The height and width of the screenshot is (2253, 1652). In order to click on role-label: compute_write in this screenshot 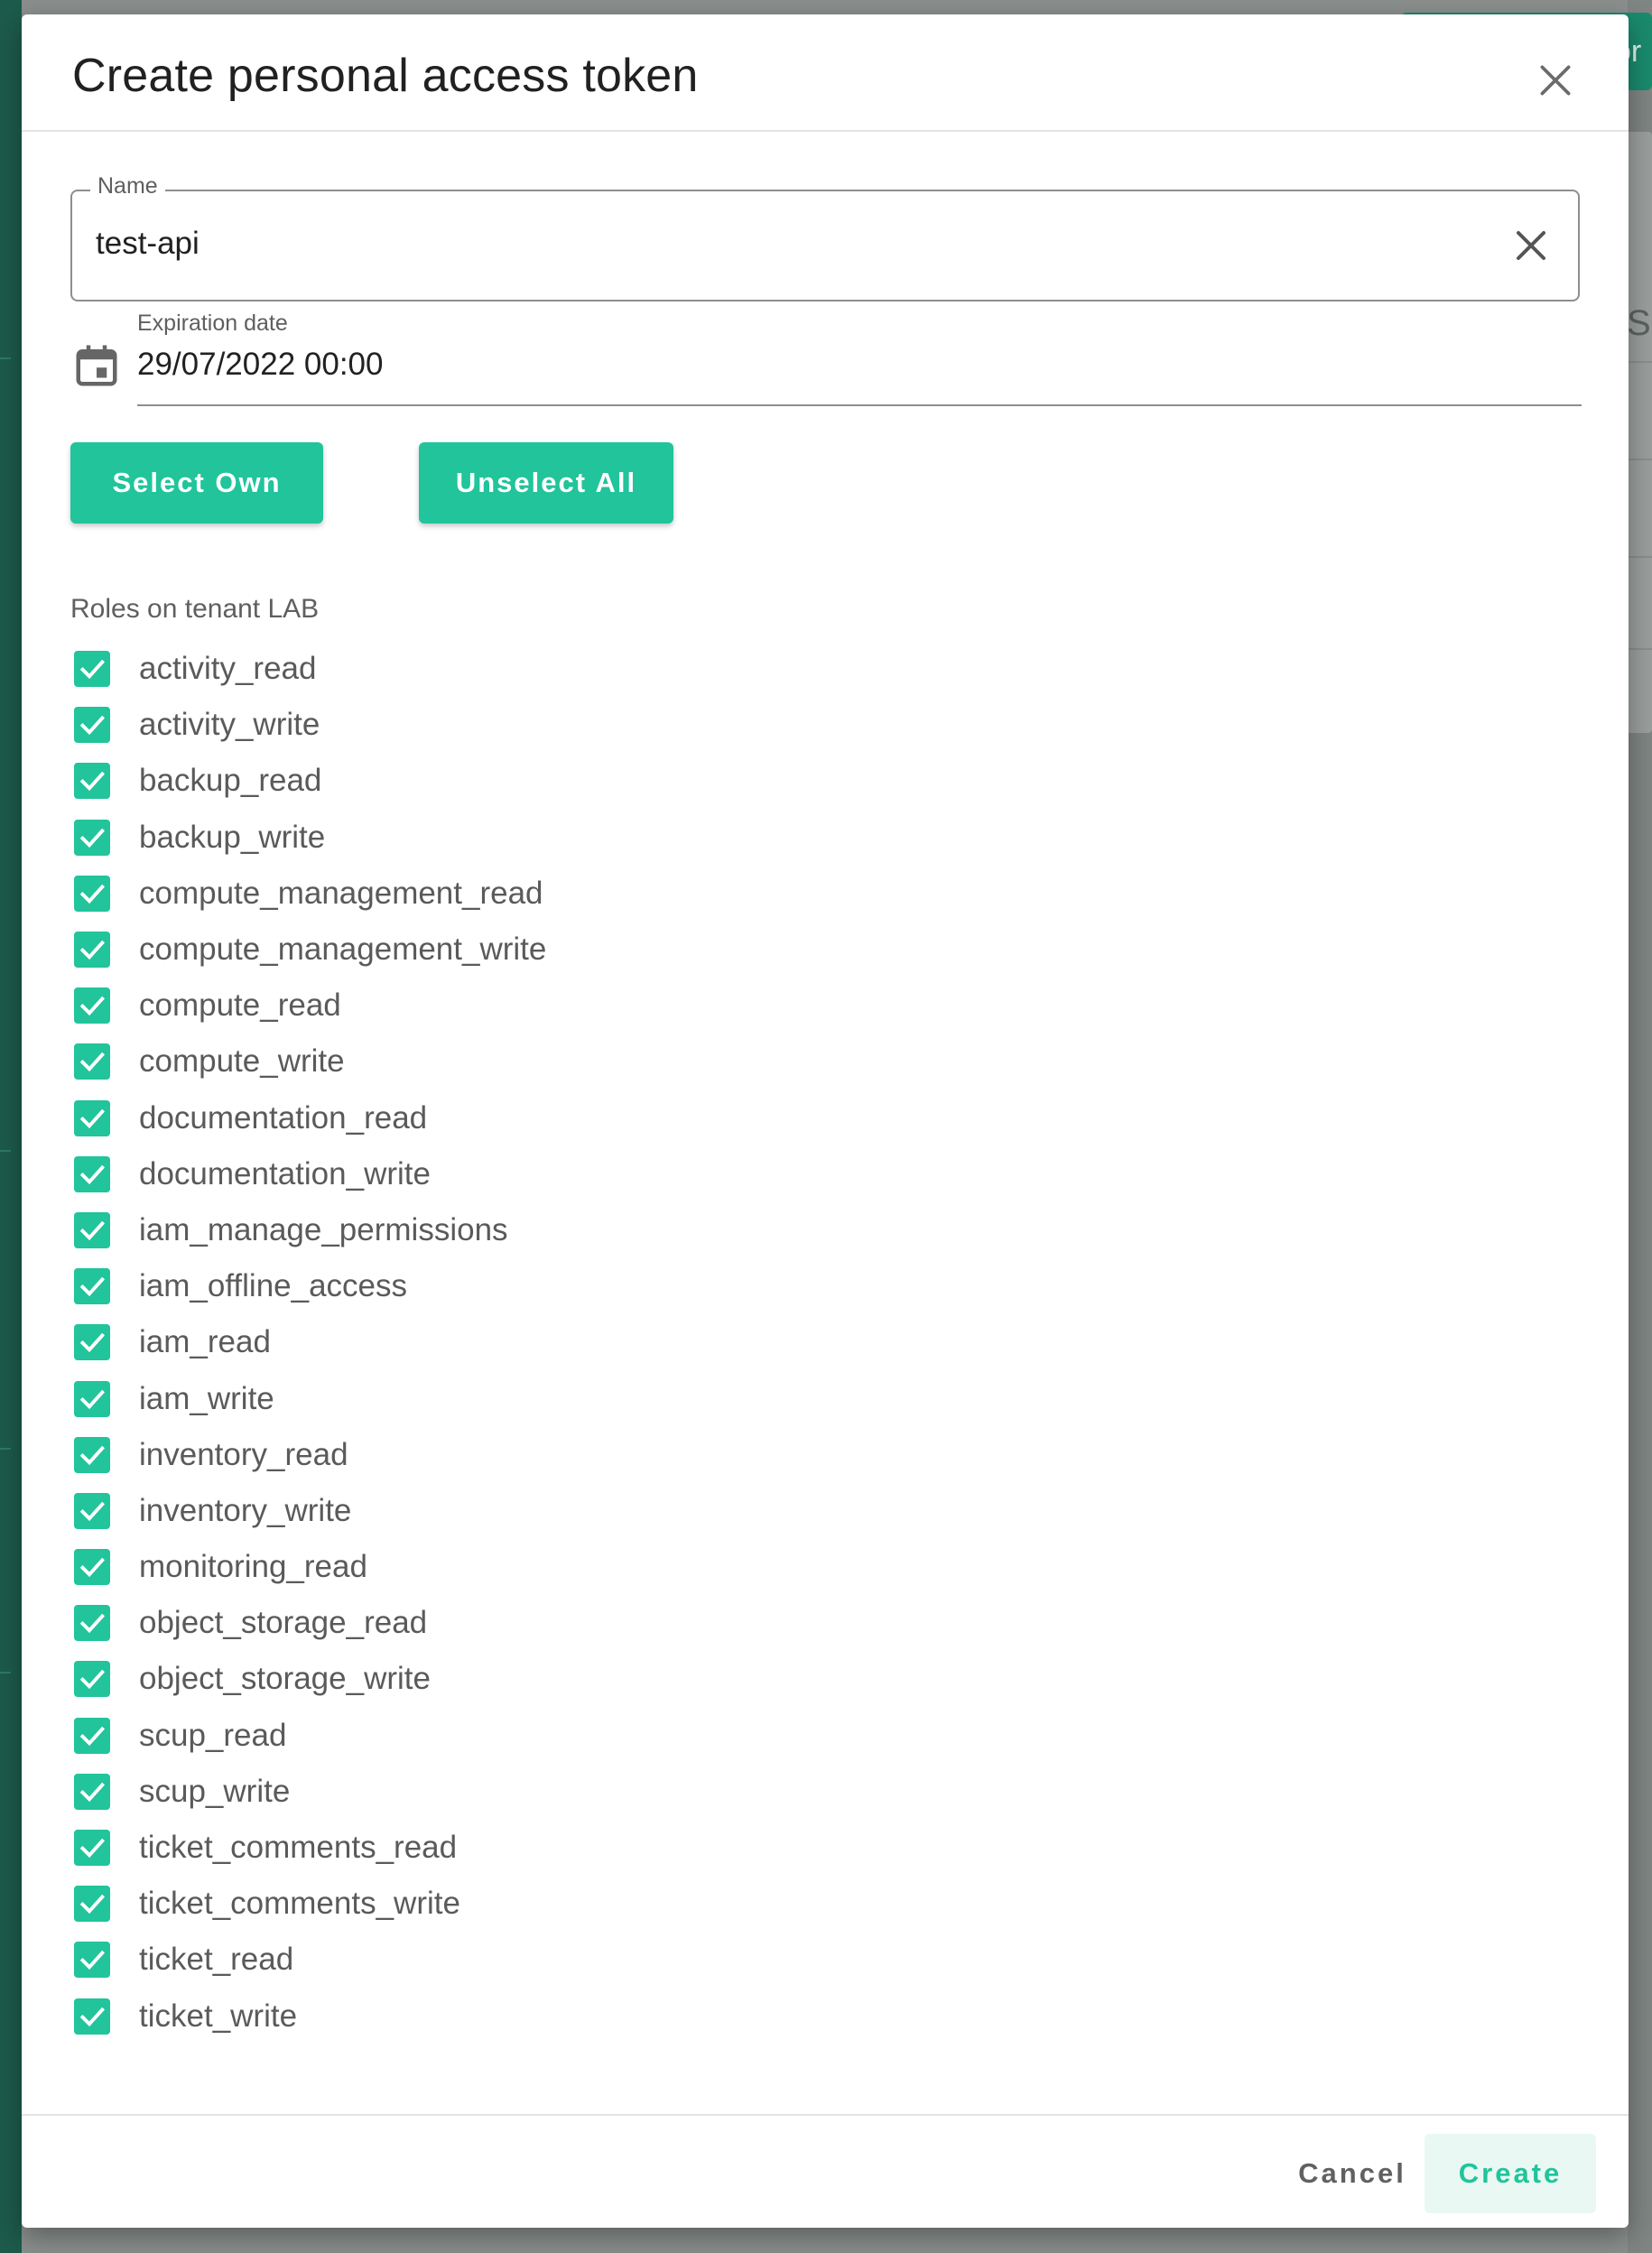, I will do `click(242, 1061)`.